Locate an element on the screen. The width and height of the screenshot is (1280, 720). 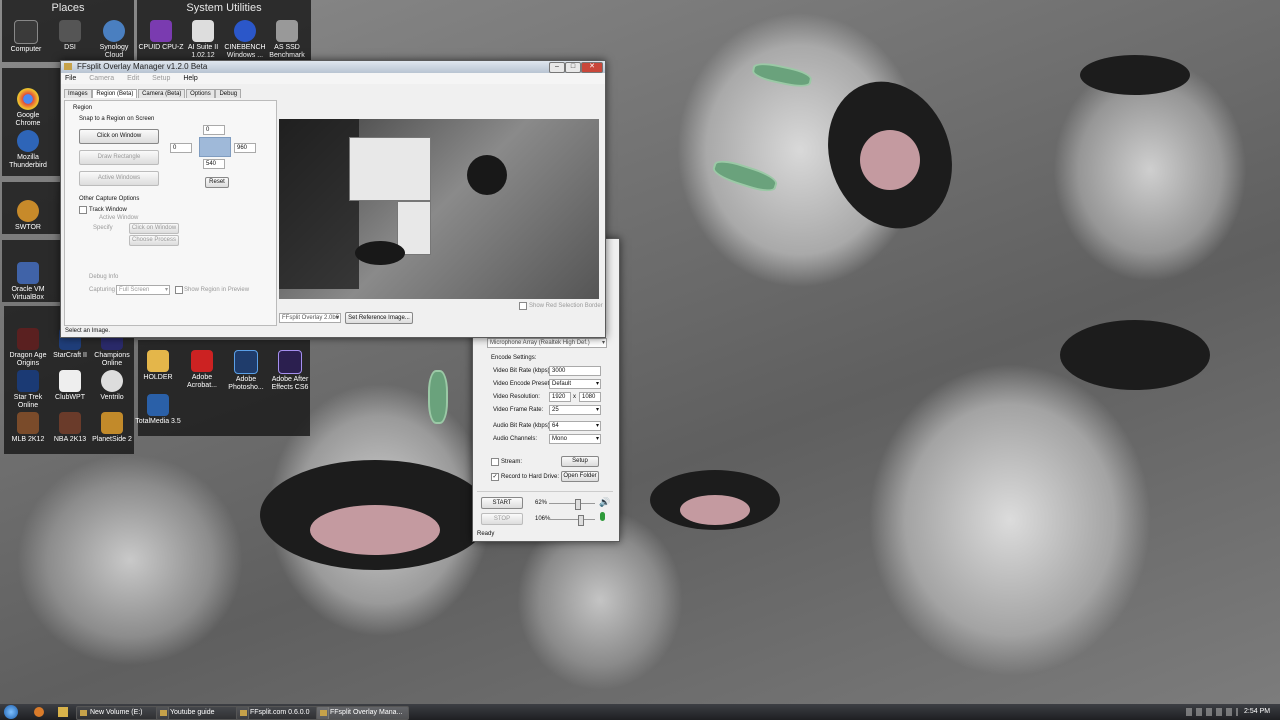
region-height-input: 540 is located at coordinates (214, 164).